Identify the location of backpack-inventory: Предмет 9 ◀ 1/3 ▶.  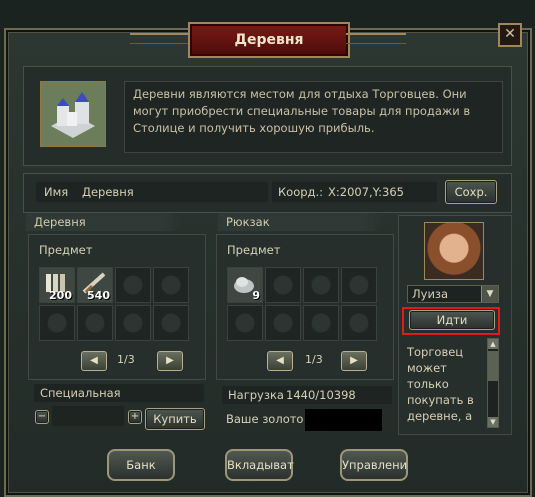
(305, 307).